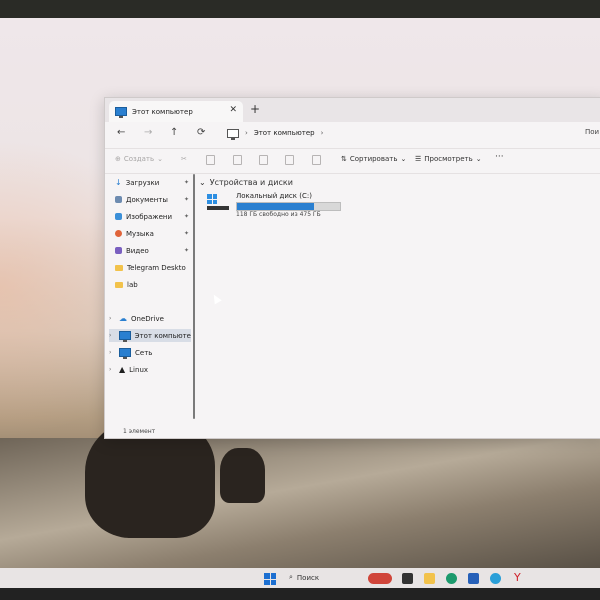 The image size is (600, 600). I want to click on sidebar-item-this-pc: › Этот компьюте, so click(150, 335).